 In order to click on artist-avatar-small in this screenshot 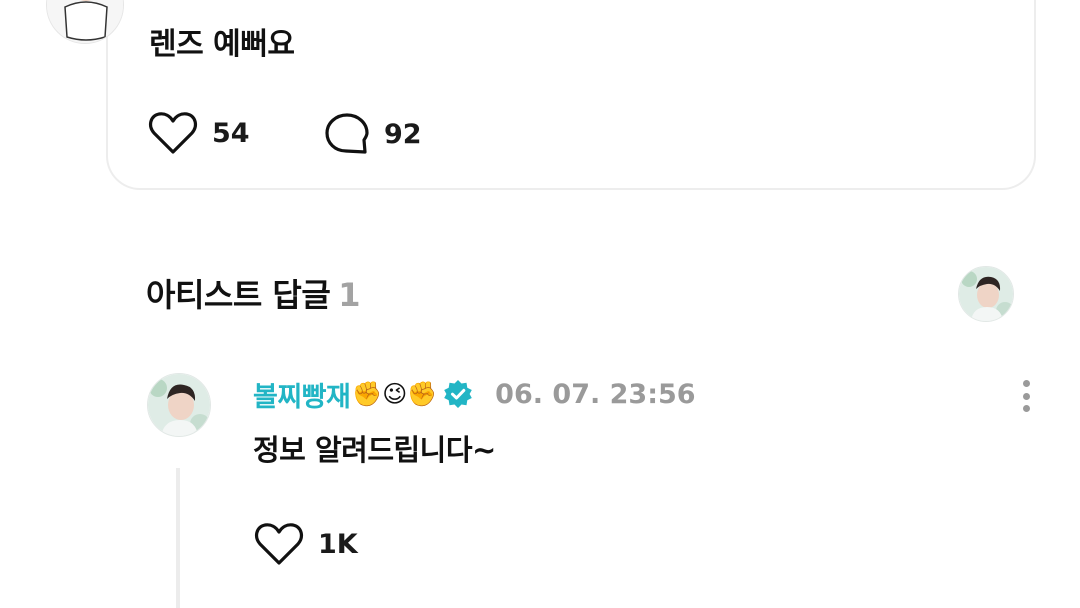, I will do `click(986, 294)`.